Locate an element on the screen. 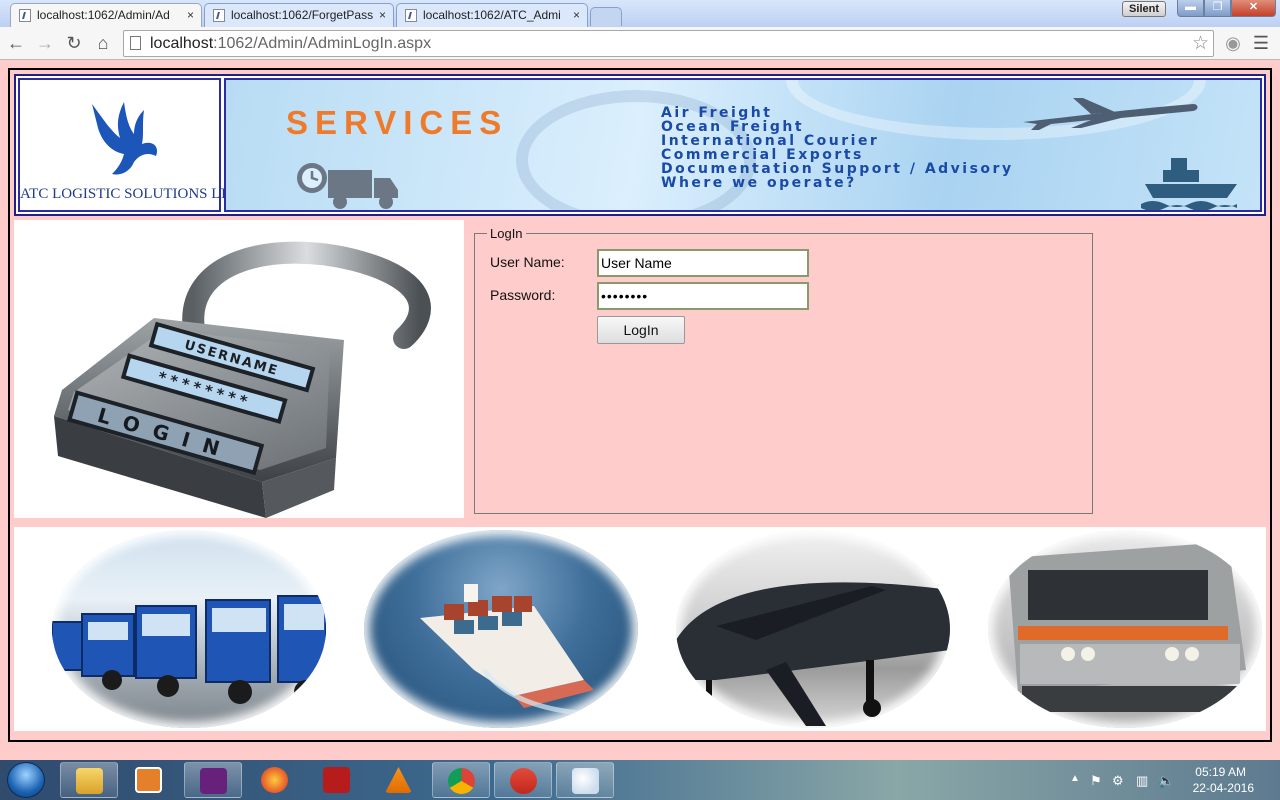 The width and height of the screenshot is (1280, 800). login-button: LogIn is located at coordinates (641, 330).